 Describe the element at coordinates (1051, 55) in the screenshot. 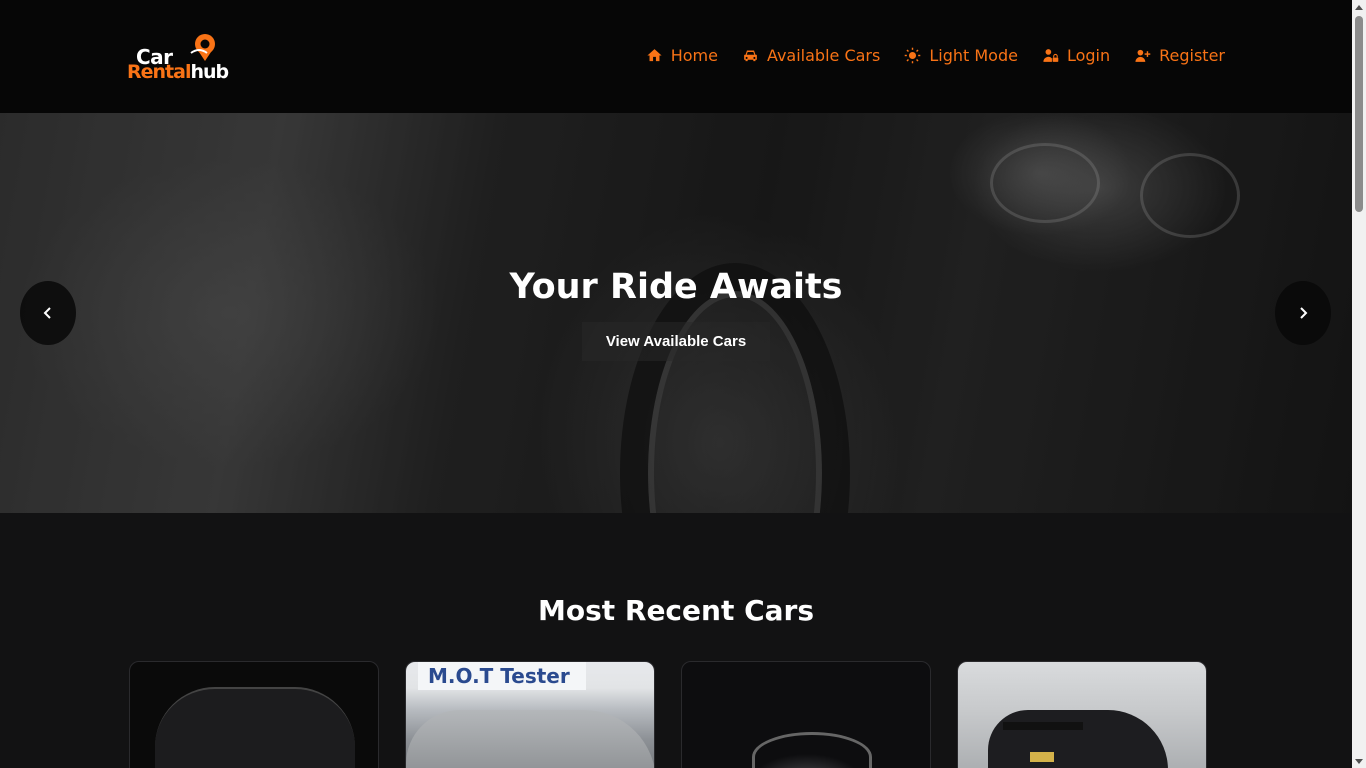

I see `user-lock-icon` at that location.